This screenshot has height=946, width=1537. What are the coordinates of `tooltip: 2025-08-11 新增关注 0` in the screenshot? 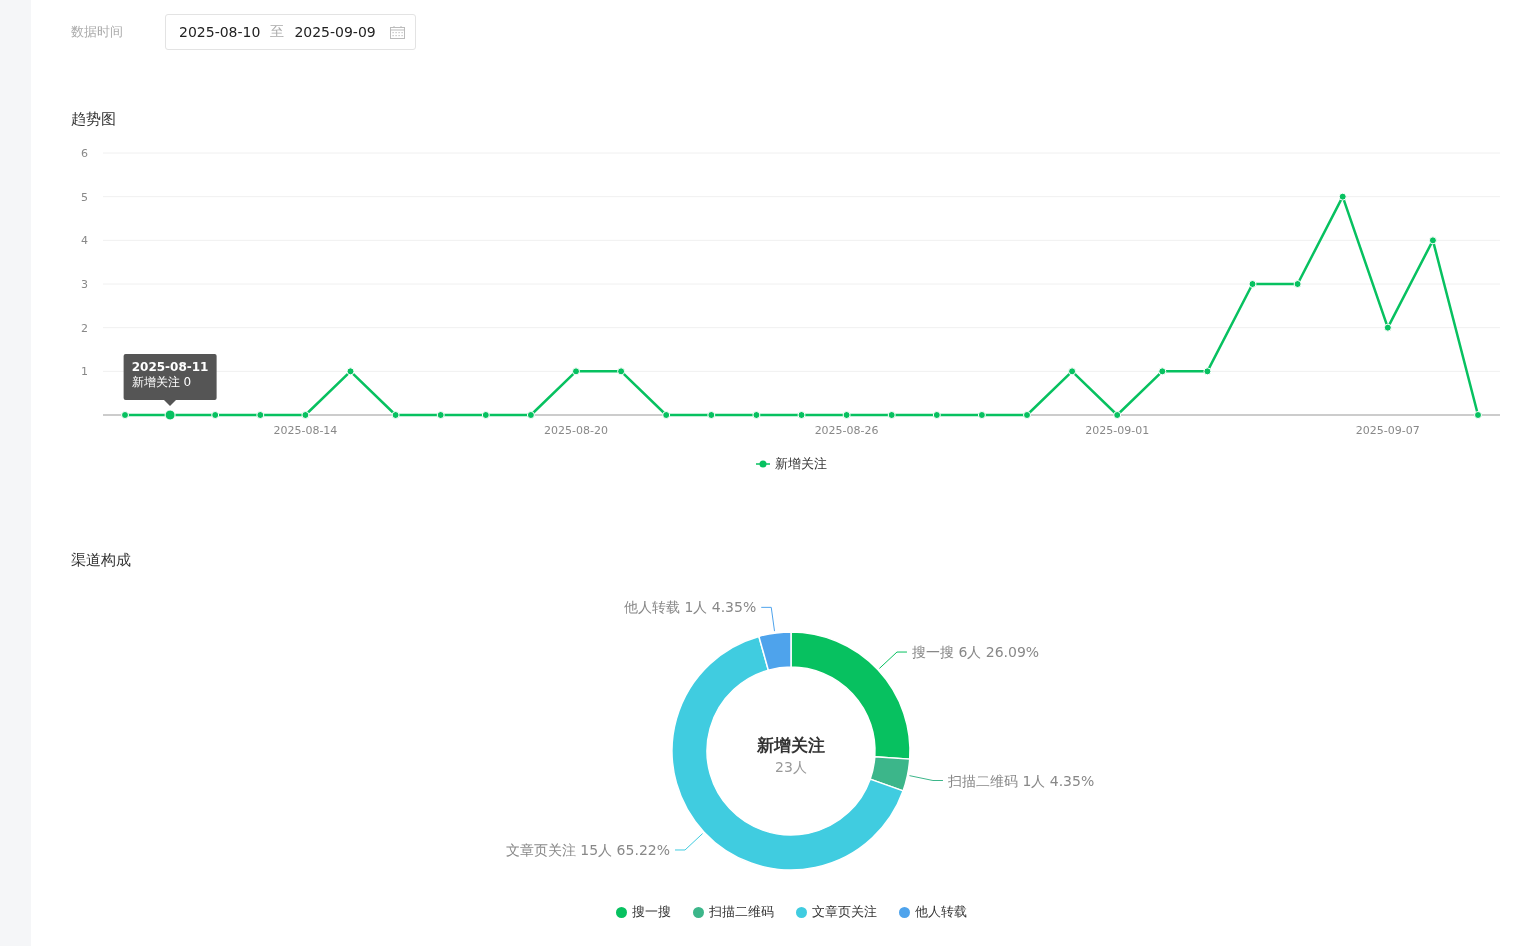 It's located at (170, 377).